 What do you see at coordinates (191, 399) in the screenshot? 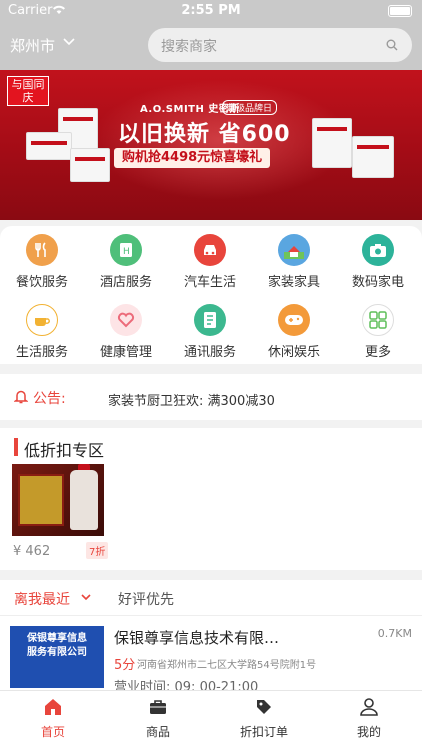
I see `announcement-text: 家装节厨卫狂欢: 满300减30` at bounding box center [191, 399].